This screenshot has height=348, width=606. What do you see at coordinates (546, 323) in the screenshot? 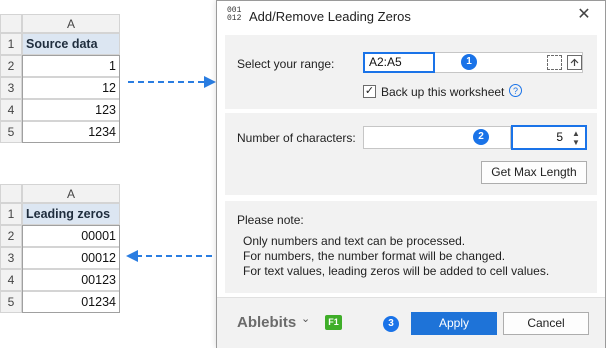
I see `cancel-button: Cancel` at bounding box center [546, 323].